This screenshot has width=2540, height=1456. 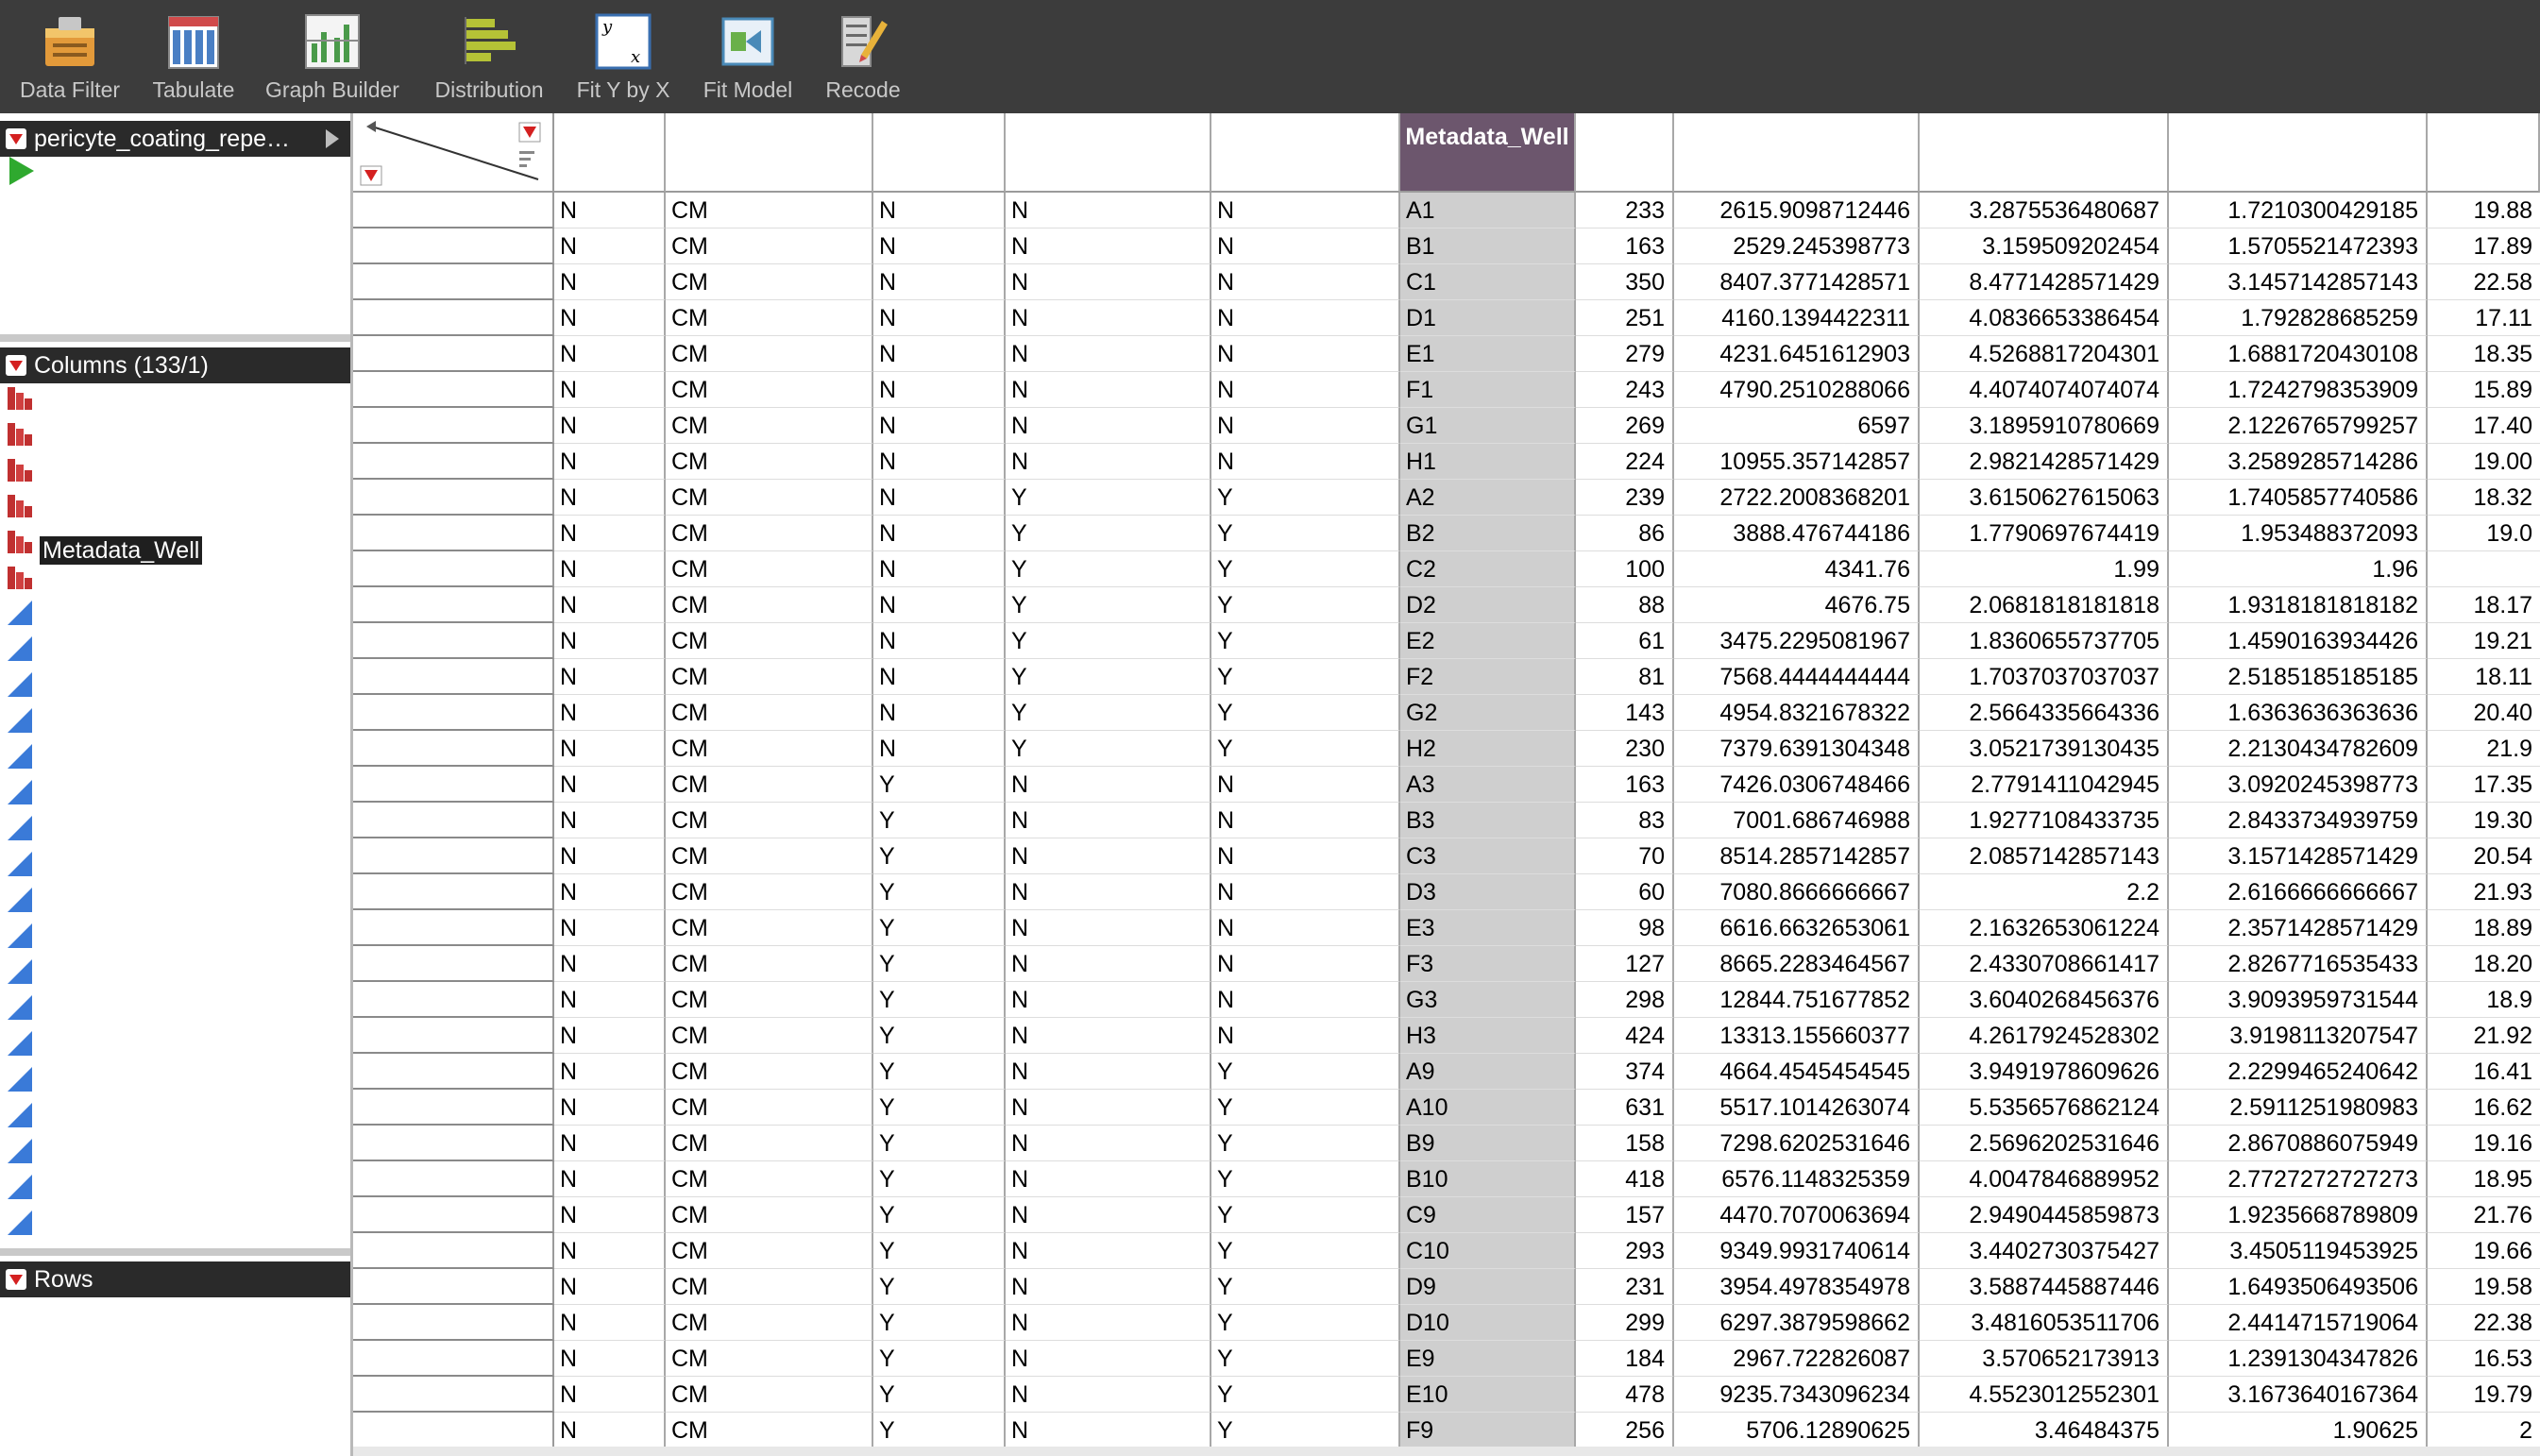 What do you see at coordinates (1488, 892) in the screenshot?
I see `well-cell: D3` at bounding box center [1488, 892].